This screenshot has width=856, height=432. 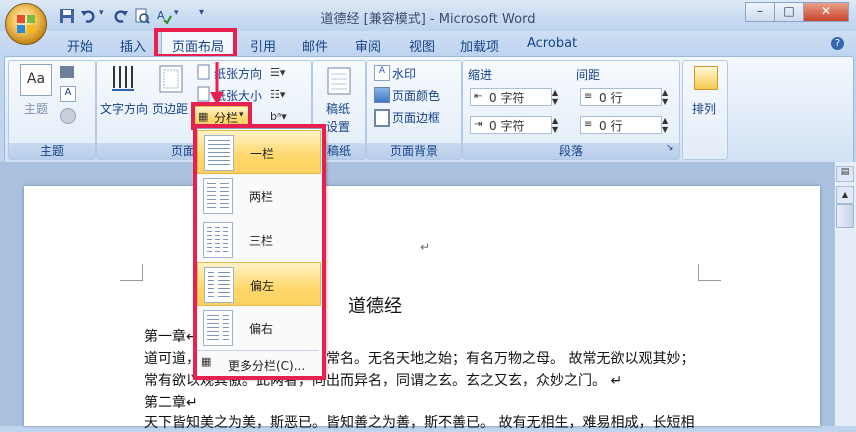 I want to click on indent-right-spinner-icon: ▲ ▼, so click(x=555, y=125).